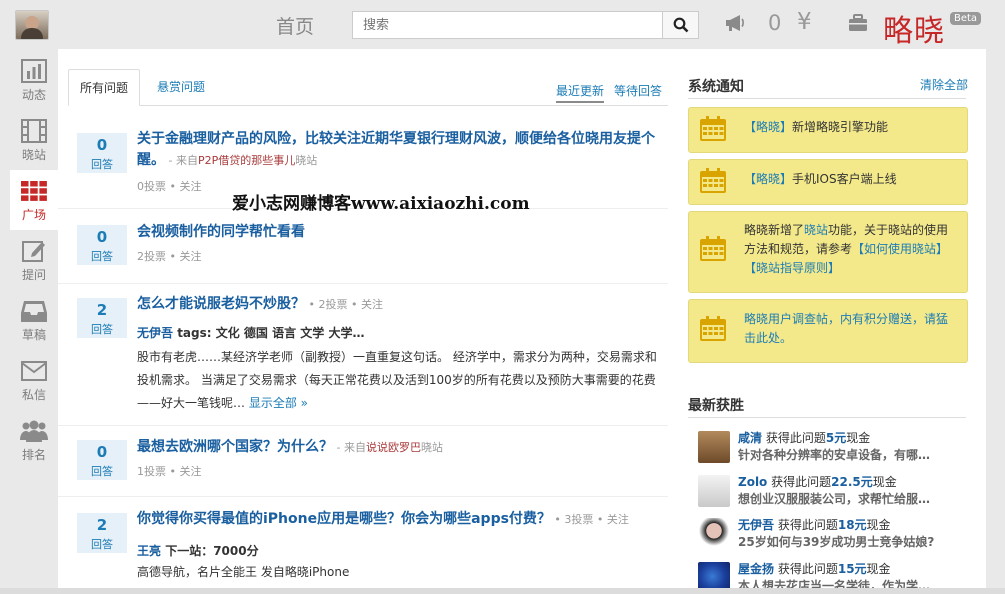 The height and width of the screenshot is (594, 1005). I want to click on sort-recent: 最近更新, so click(580, 92).